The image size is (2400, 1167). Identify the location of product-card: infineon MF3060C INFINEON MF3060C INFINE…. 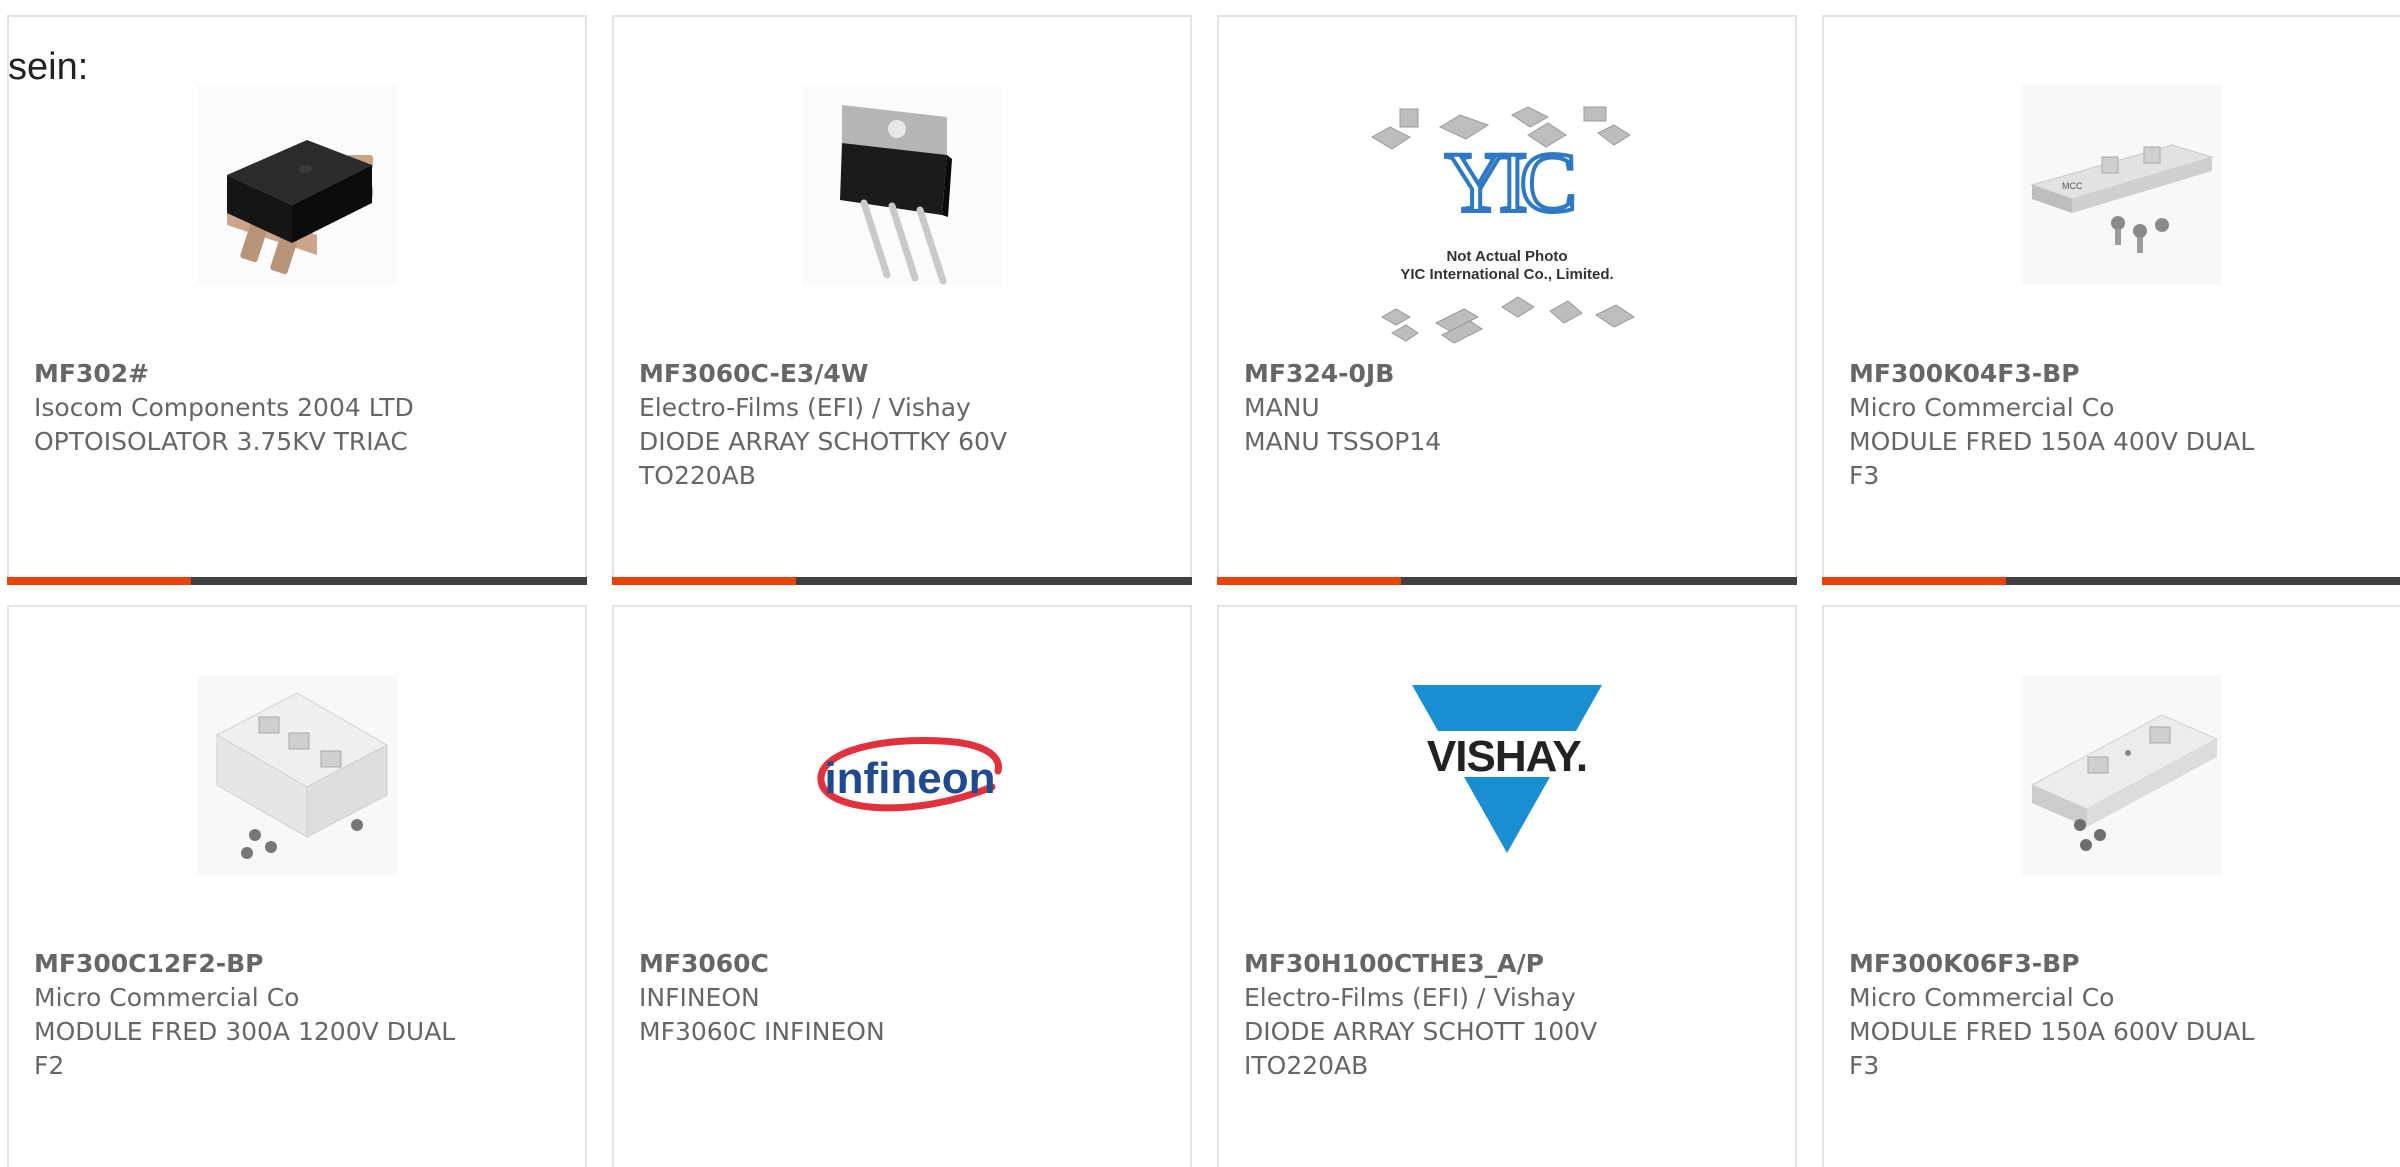
(902, 886).